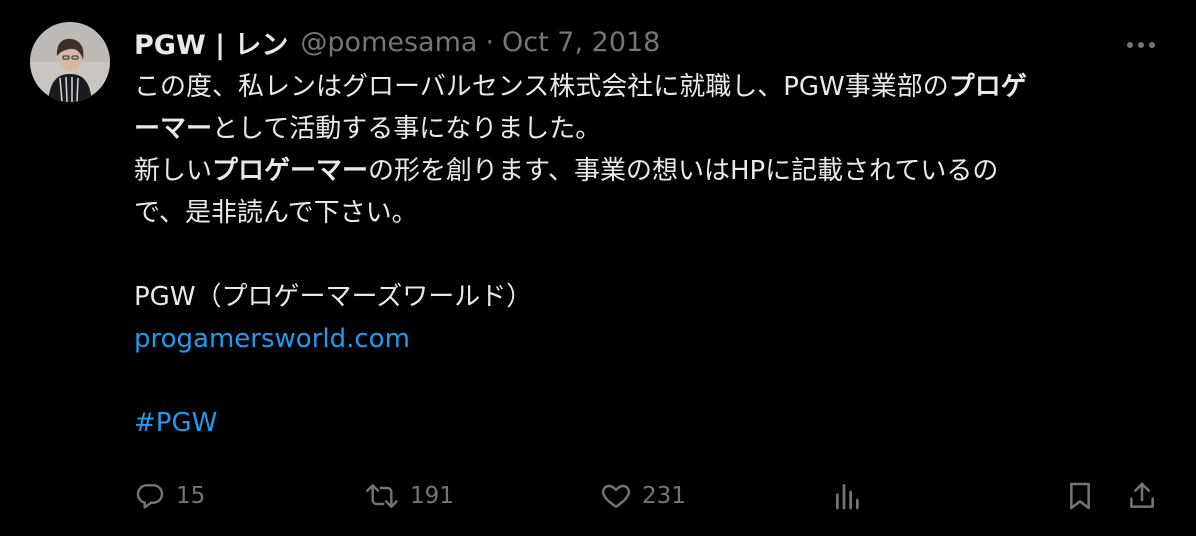 This screenshot has width=1196, height=536. What do you see at coordinates (654, 297) in the screenshot?
I see `tweet-line: PGW（プロゲーマーズワールド）` at bounding box center [654, 297].